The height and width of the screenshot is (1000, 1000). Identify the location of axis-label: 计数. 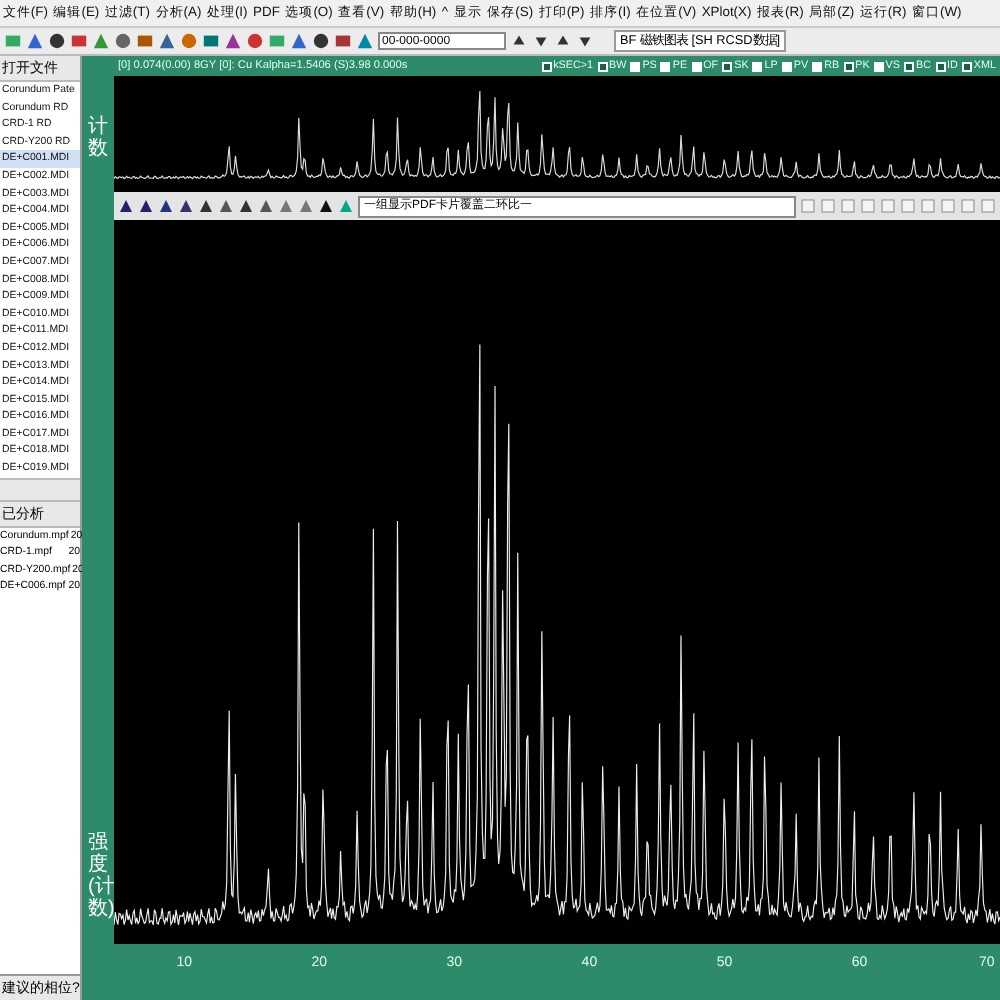
(98, 138).